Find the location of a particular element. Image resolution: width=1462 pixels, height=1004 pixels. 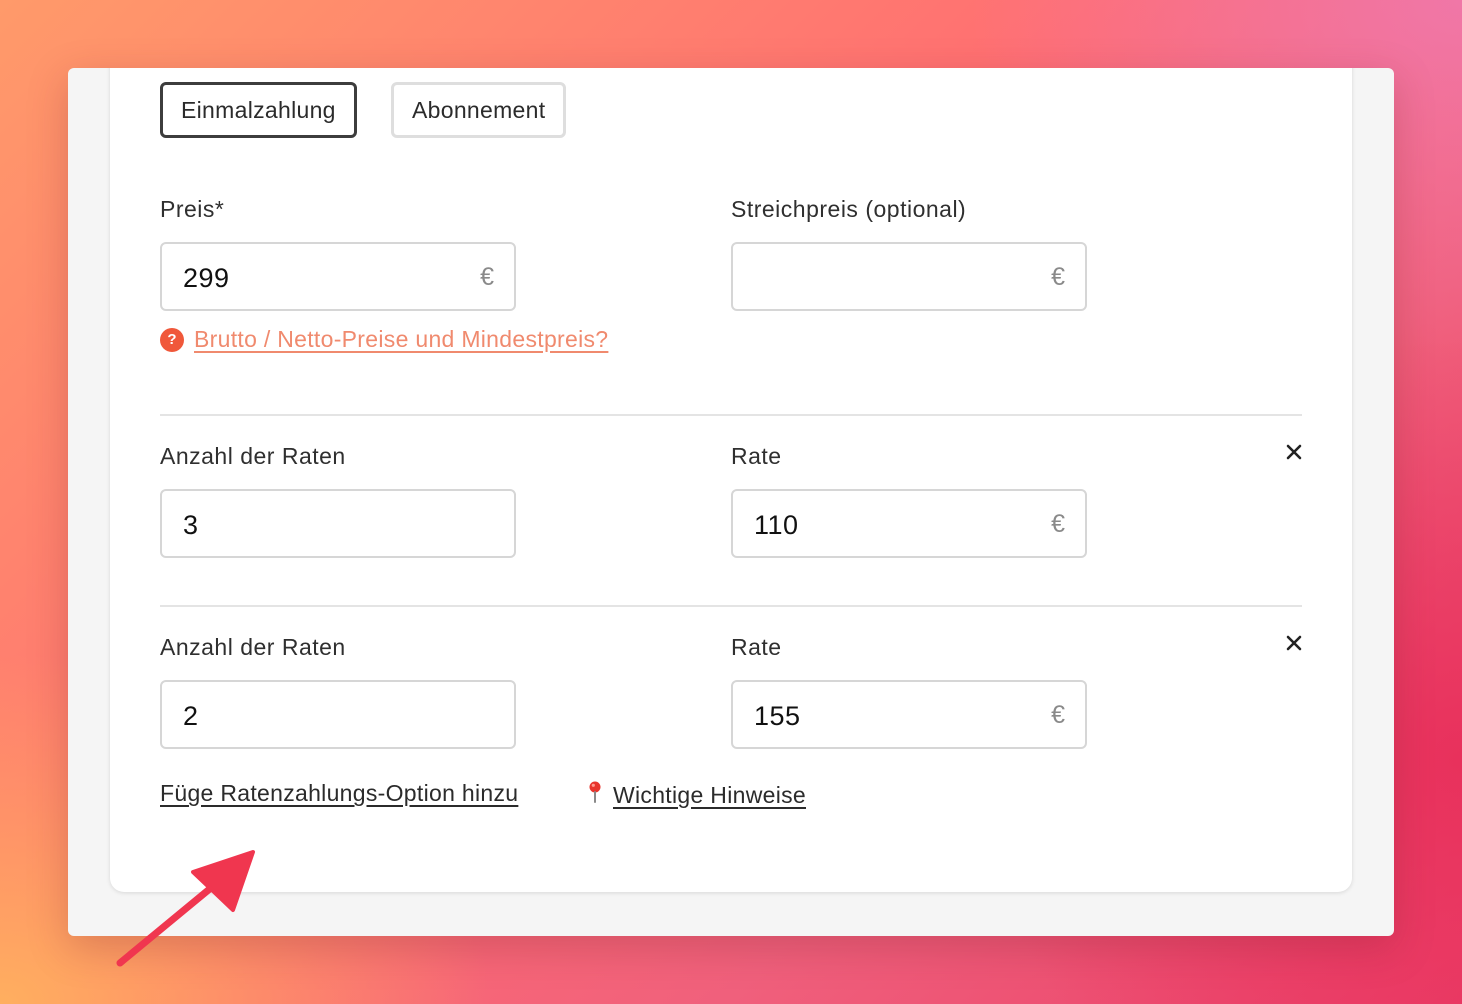

one-time-payment-button: Einmalzahlung is located at coordinates (258, 110).